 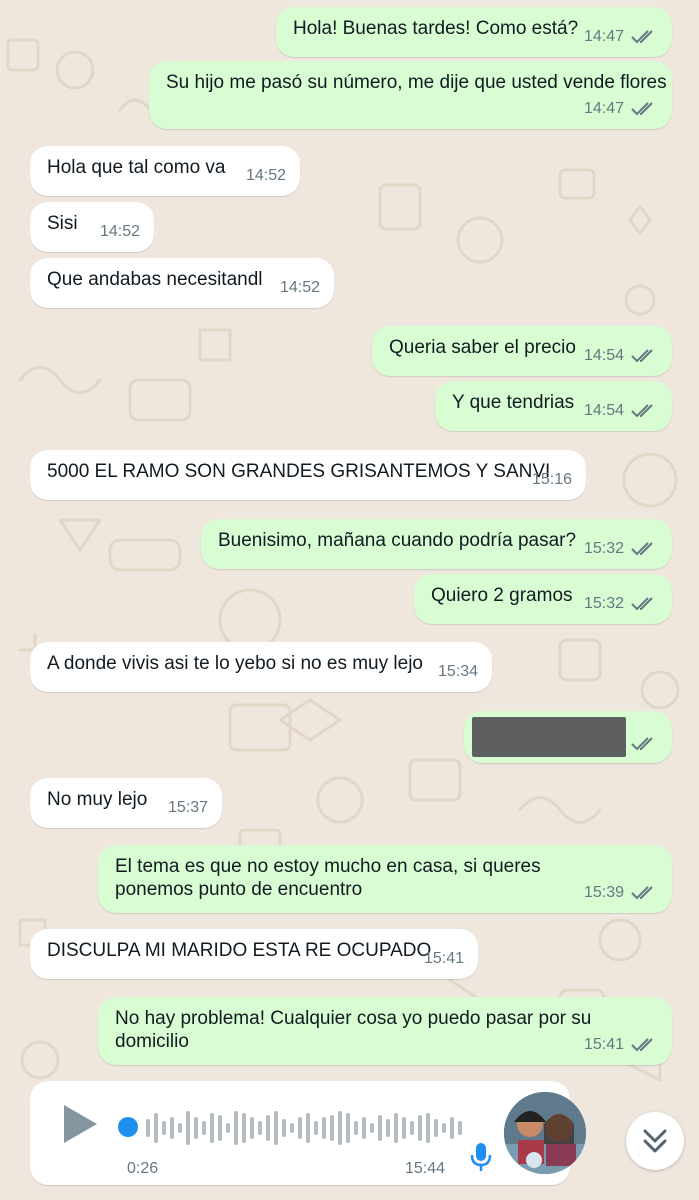 What do you see at coordinates (307, 1128) in the screenshot?
I see `audio-waveform` at bounding box center [307, 1128].